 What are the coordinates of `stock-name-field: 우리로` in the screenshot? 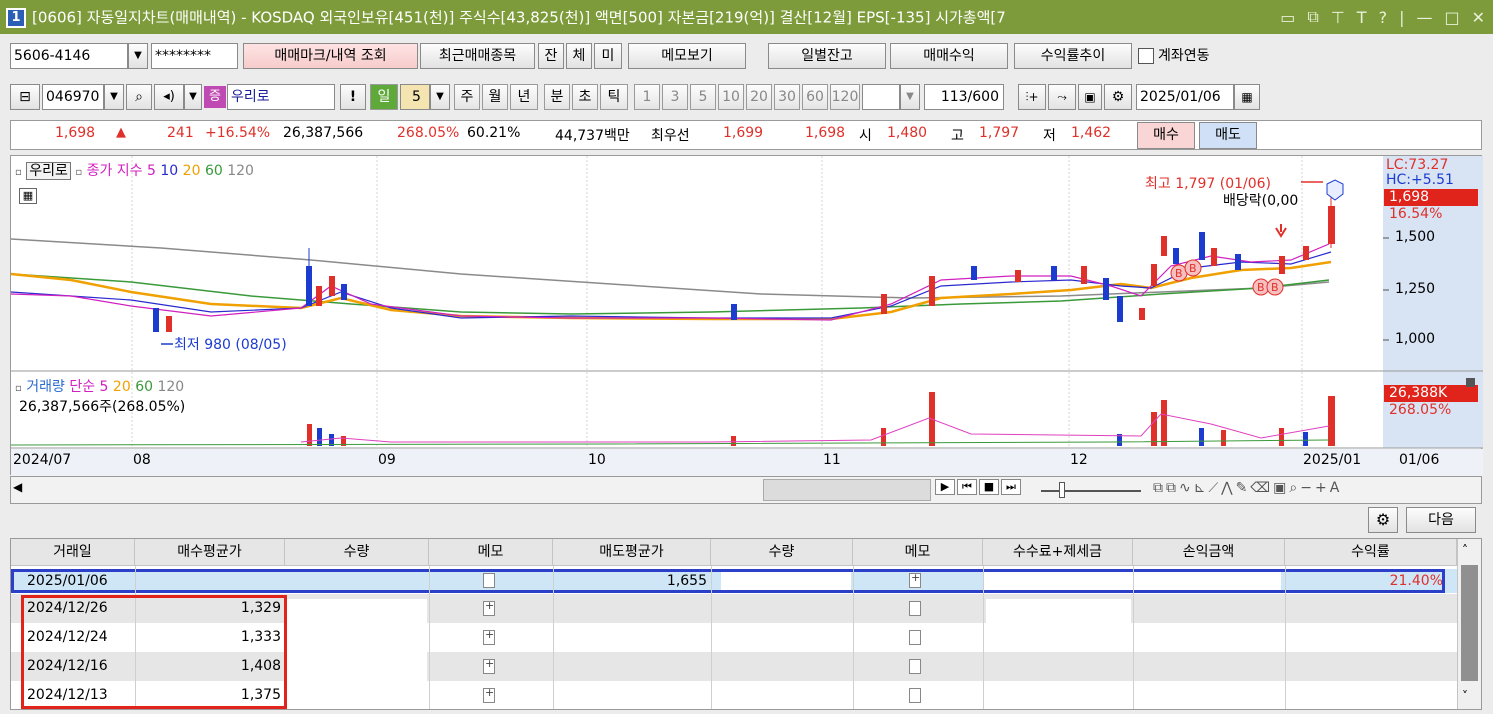 It's located at (281, 97).